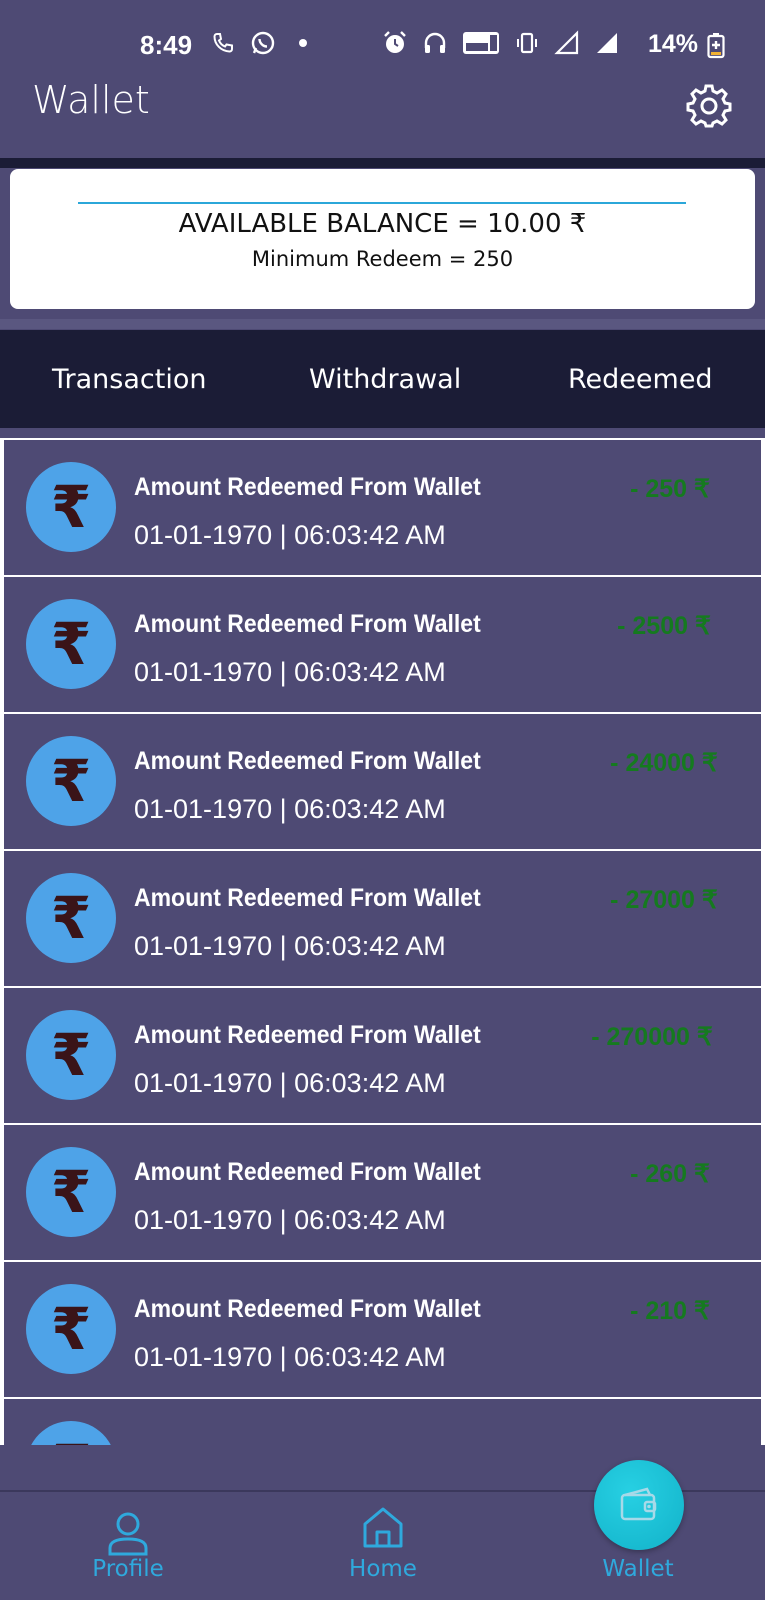 This screenshot has width=765, height=1600. I want to click on home-icon, so click(383, 1527).